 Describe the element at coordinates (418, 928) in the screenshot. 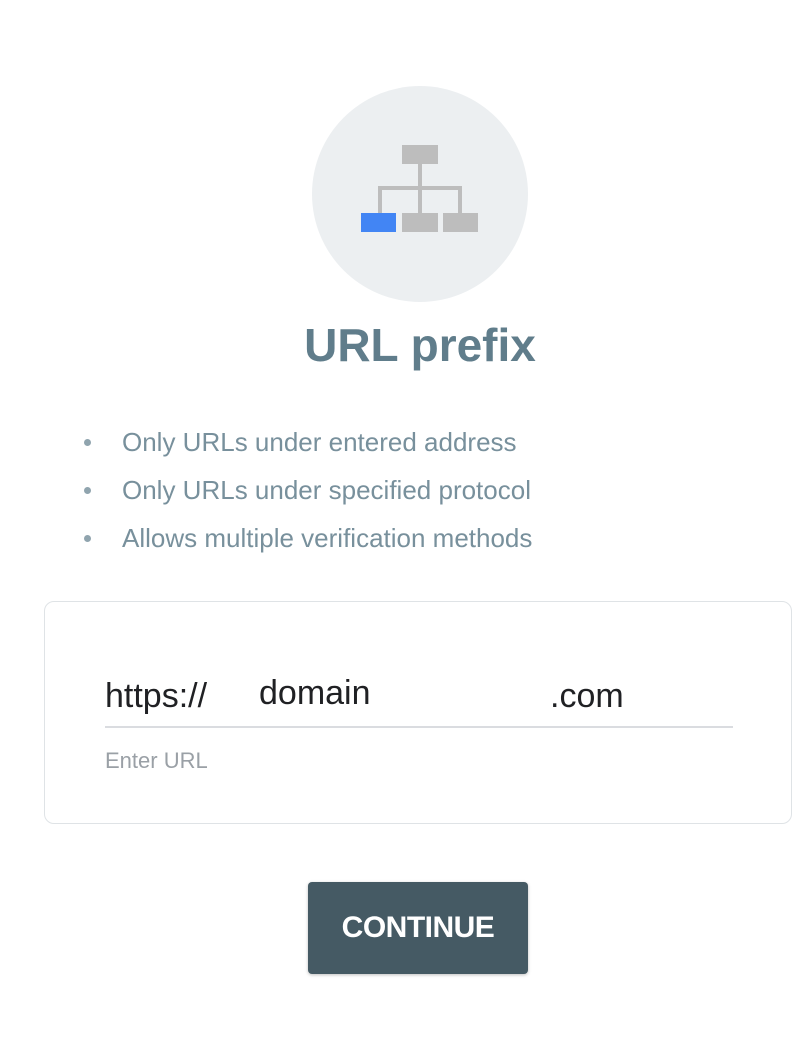

I see `continue-button: CONTINUE` at that location.